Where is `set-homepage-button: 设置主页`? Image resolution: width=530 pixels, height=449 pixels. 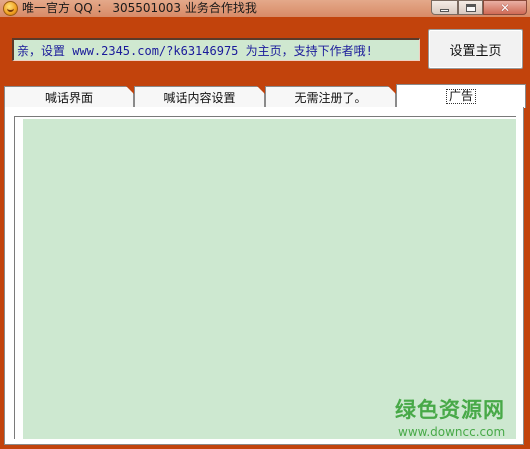 set-homepage-button: 设置主页 is located at coordinates (475, 49).